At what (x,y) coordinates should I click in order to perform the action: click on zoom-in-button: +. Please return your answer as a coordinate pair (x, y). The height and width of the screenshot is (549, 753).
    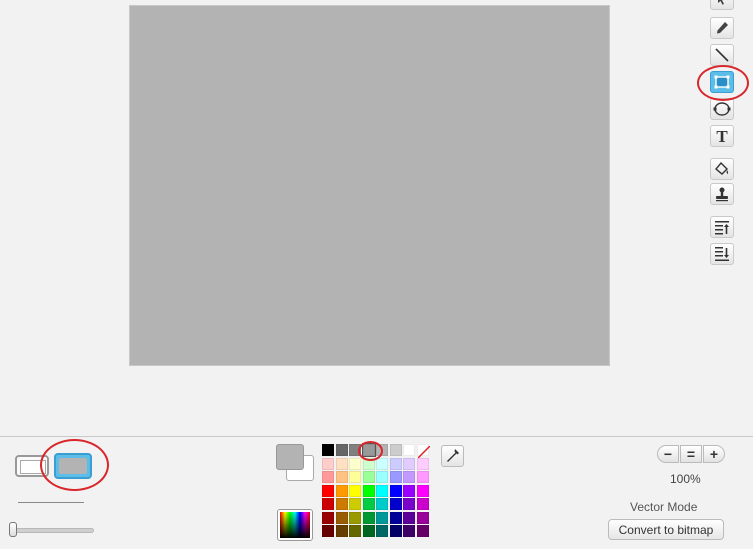
    Looking at the image, I should click on (714, 454).